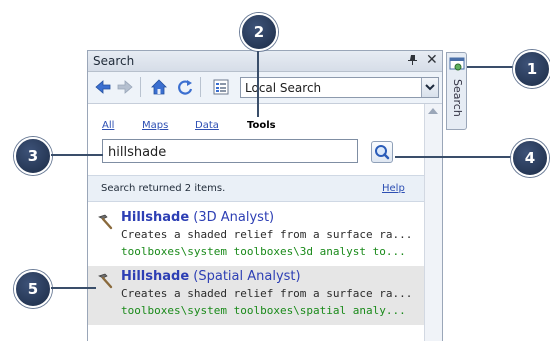 This screenshot has height=341, width=550. What do you see at coordinates (33, 156) in the screenshot?
I see `callout-3: 3` at bounding box center [33, 156].